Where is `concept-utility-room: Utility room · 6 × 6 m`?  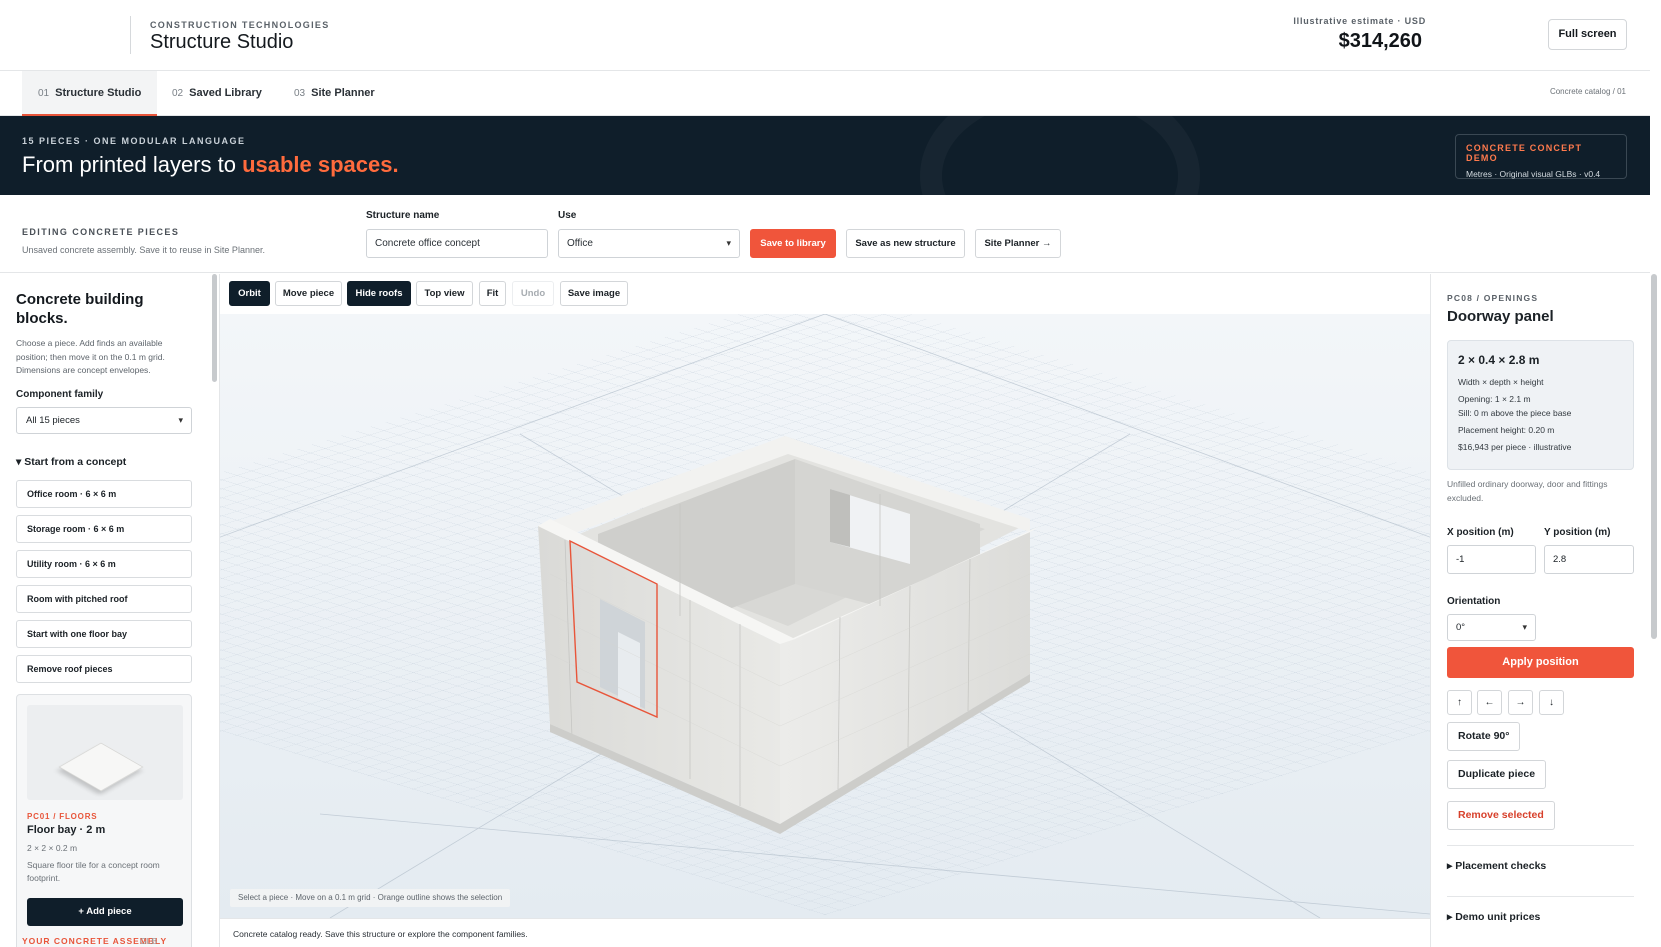
concept-utility-room: Utility room · 6 × 6 m is located at coordinates (104, 564).